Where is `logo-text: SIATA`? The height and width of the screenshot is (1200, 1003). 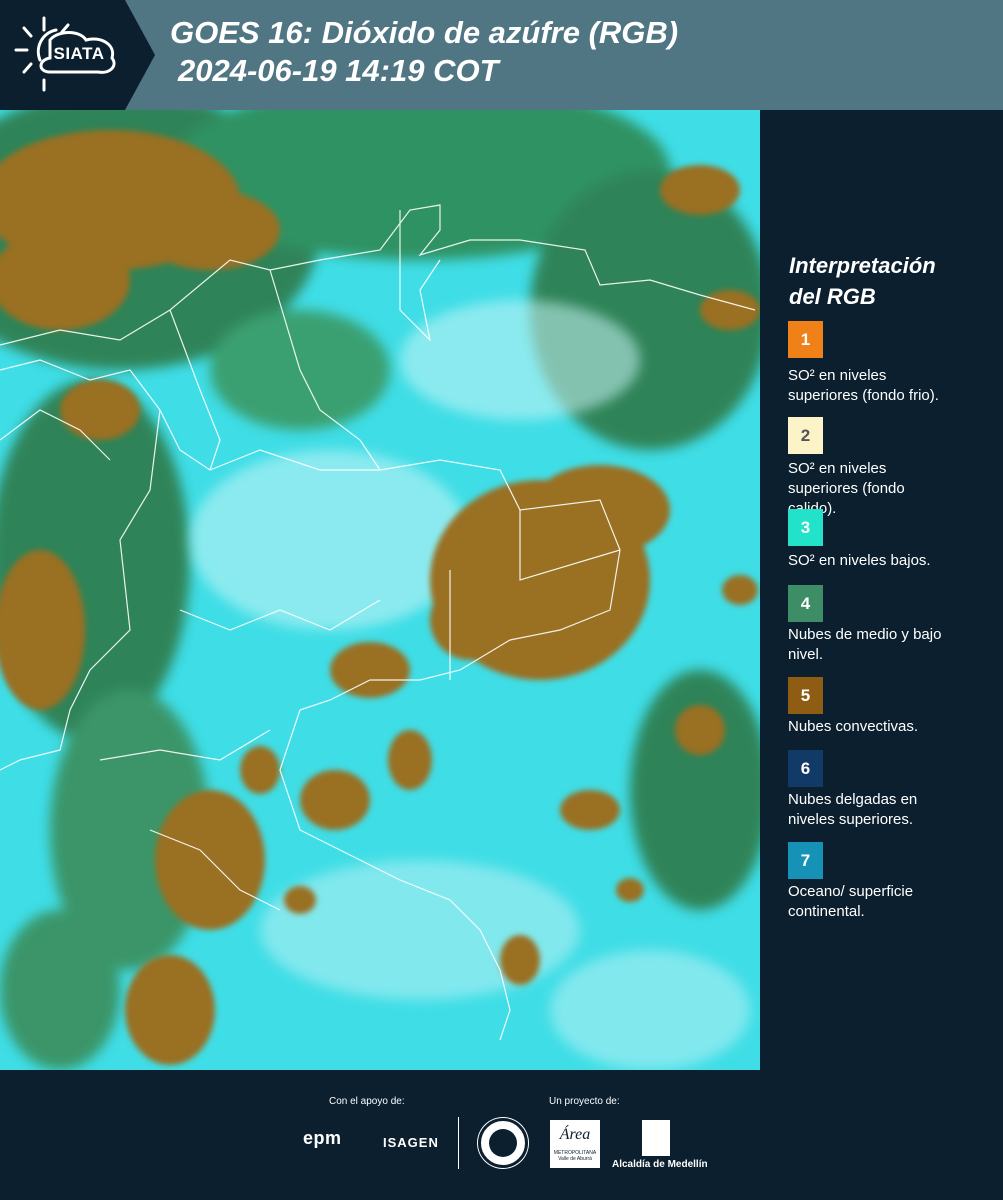
logo-text: SIATA is located at coordinates (79, 53).